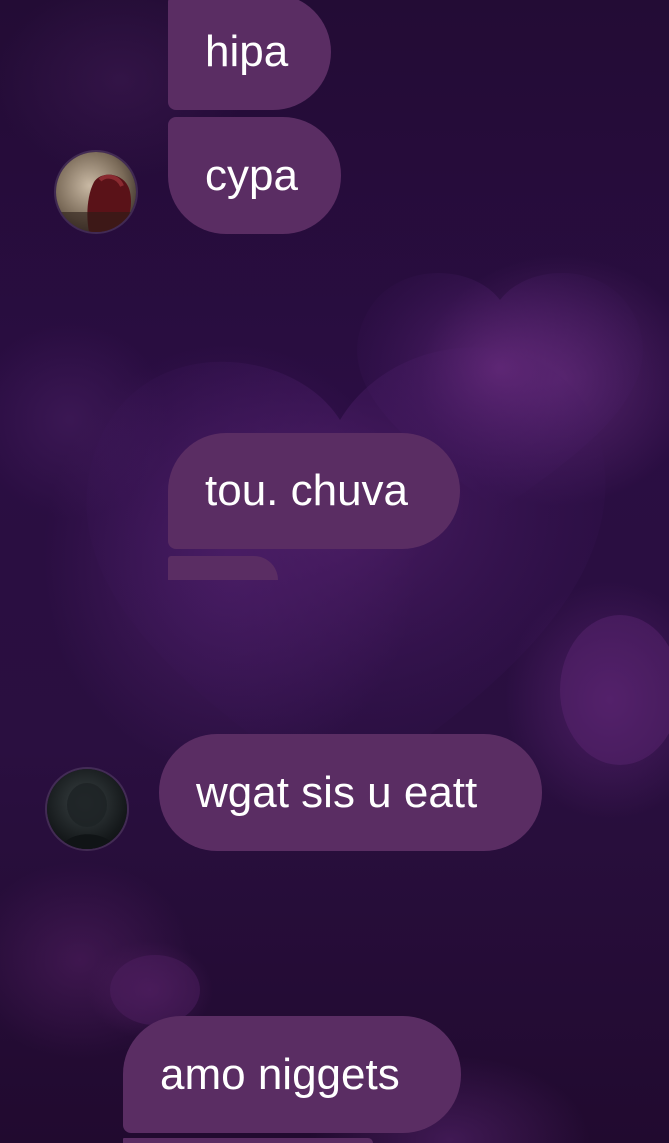  I want to click on message-bubble: cypa, so click(254, 175).